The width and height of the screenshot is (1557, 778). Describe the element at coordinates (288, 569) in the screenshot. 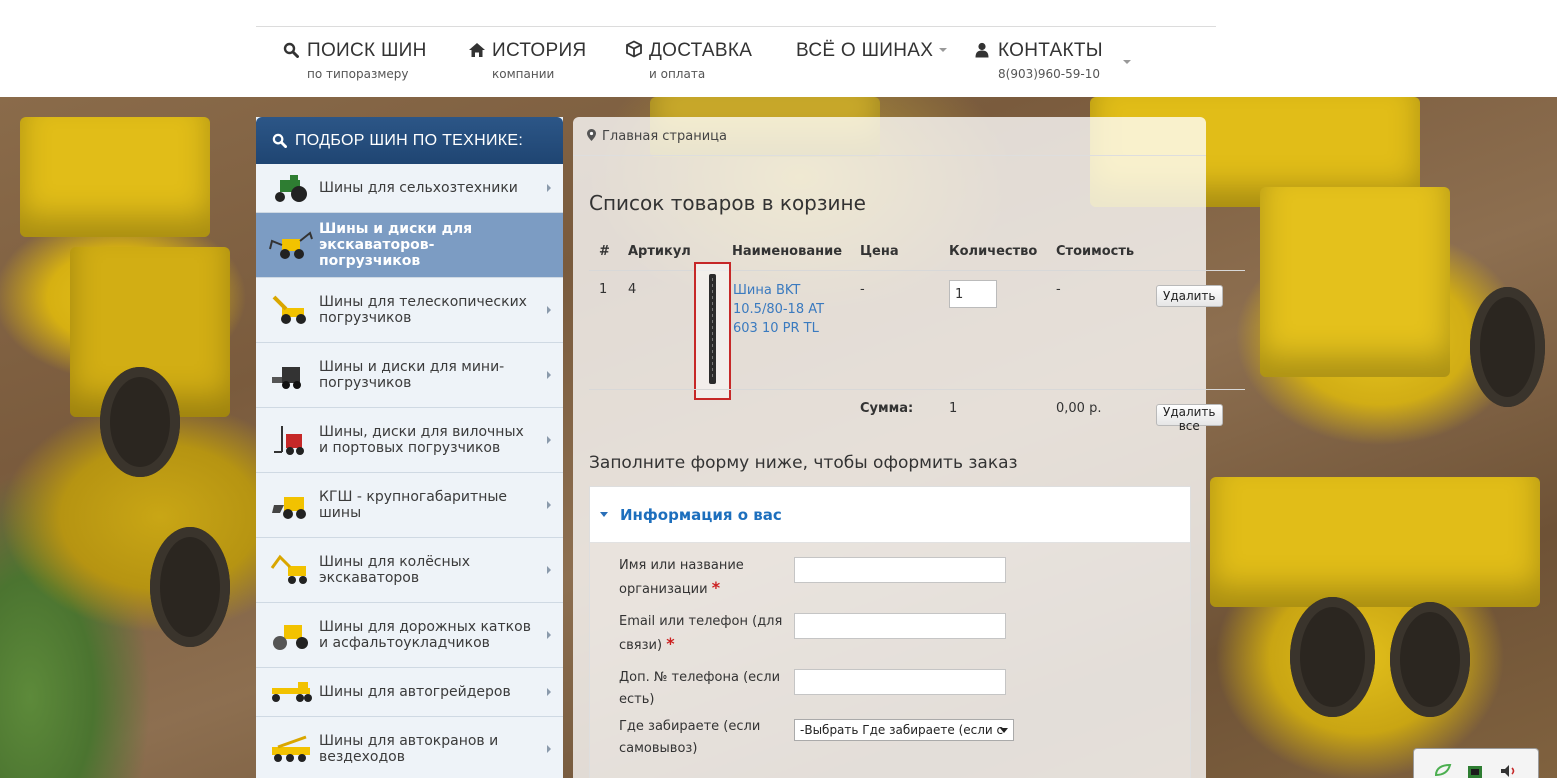

I see `excavator-icon` at that location.